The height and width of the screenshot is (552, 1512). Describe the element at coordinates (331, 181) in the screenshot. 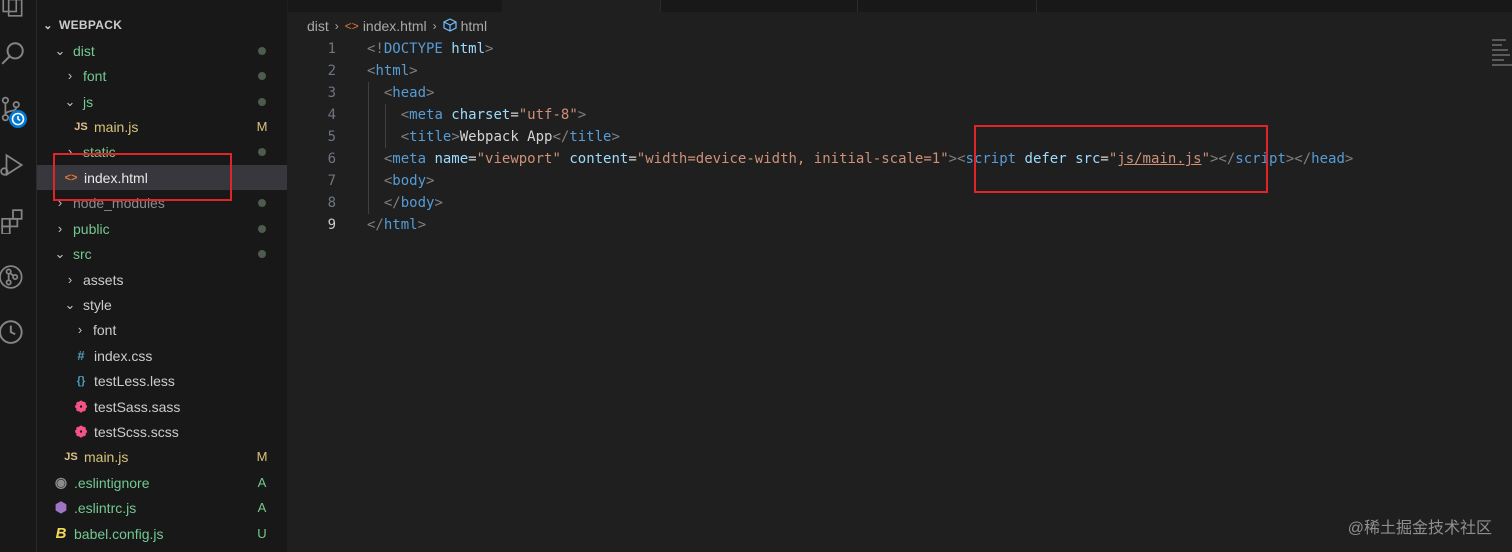

I see `line-number: 7` at that location.